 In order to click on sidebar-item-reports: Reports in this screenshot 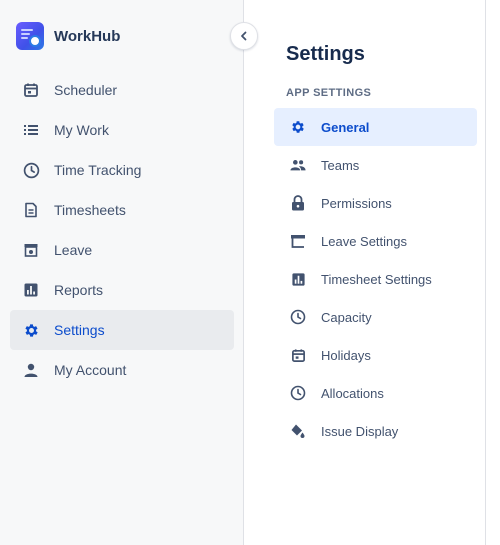, I will do `click(122, 290)`.